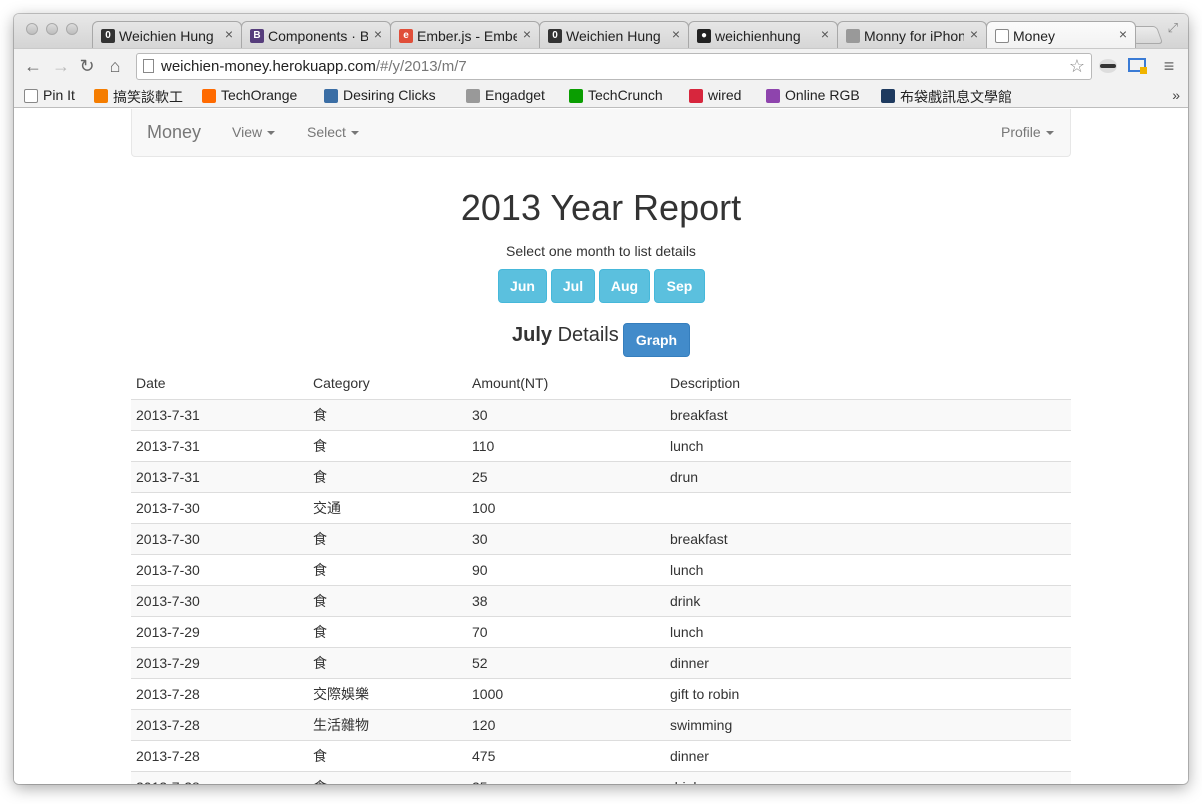 Image resolution: width=1202 pixels, height=804 pixels. Describe the element at coordinates (148, 97) in the screenshot. I see `bookmark-label: 搞笑談軟工` at that location.